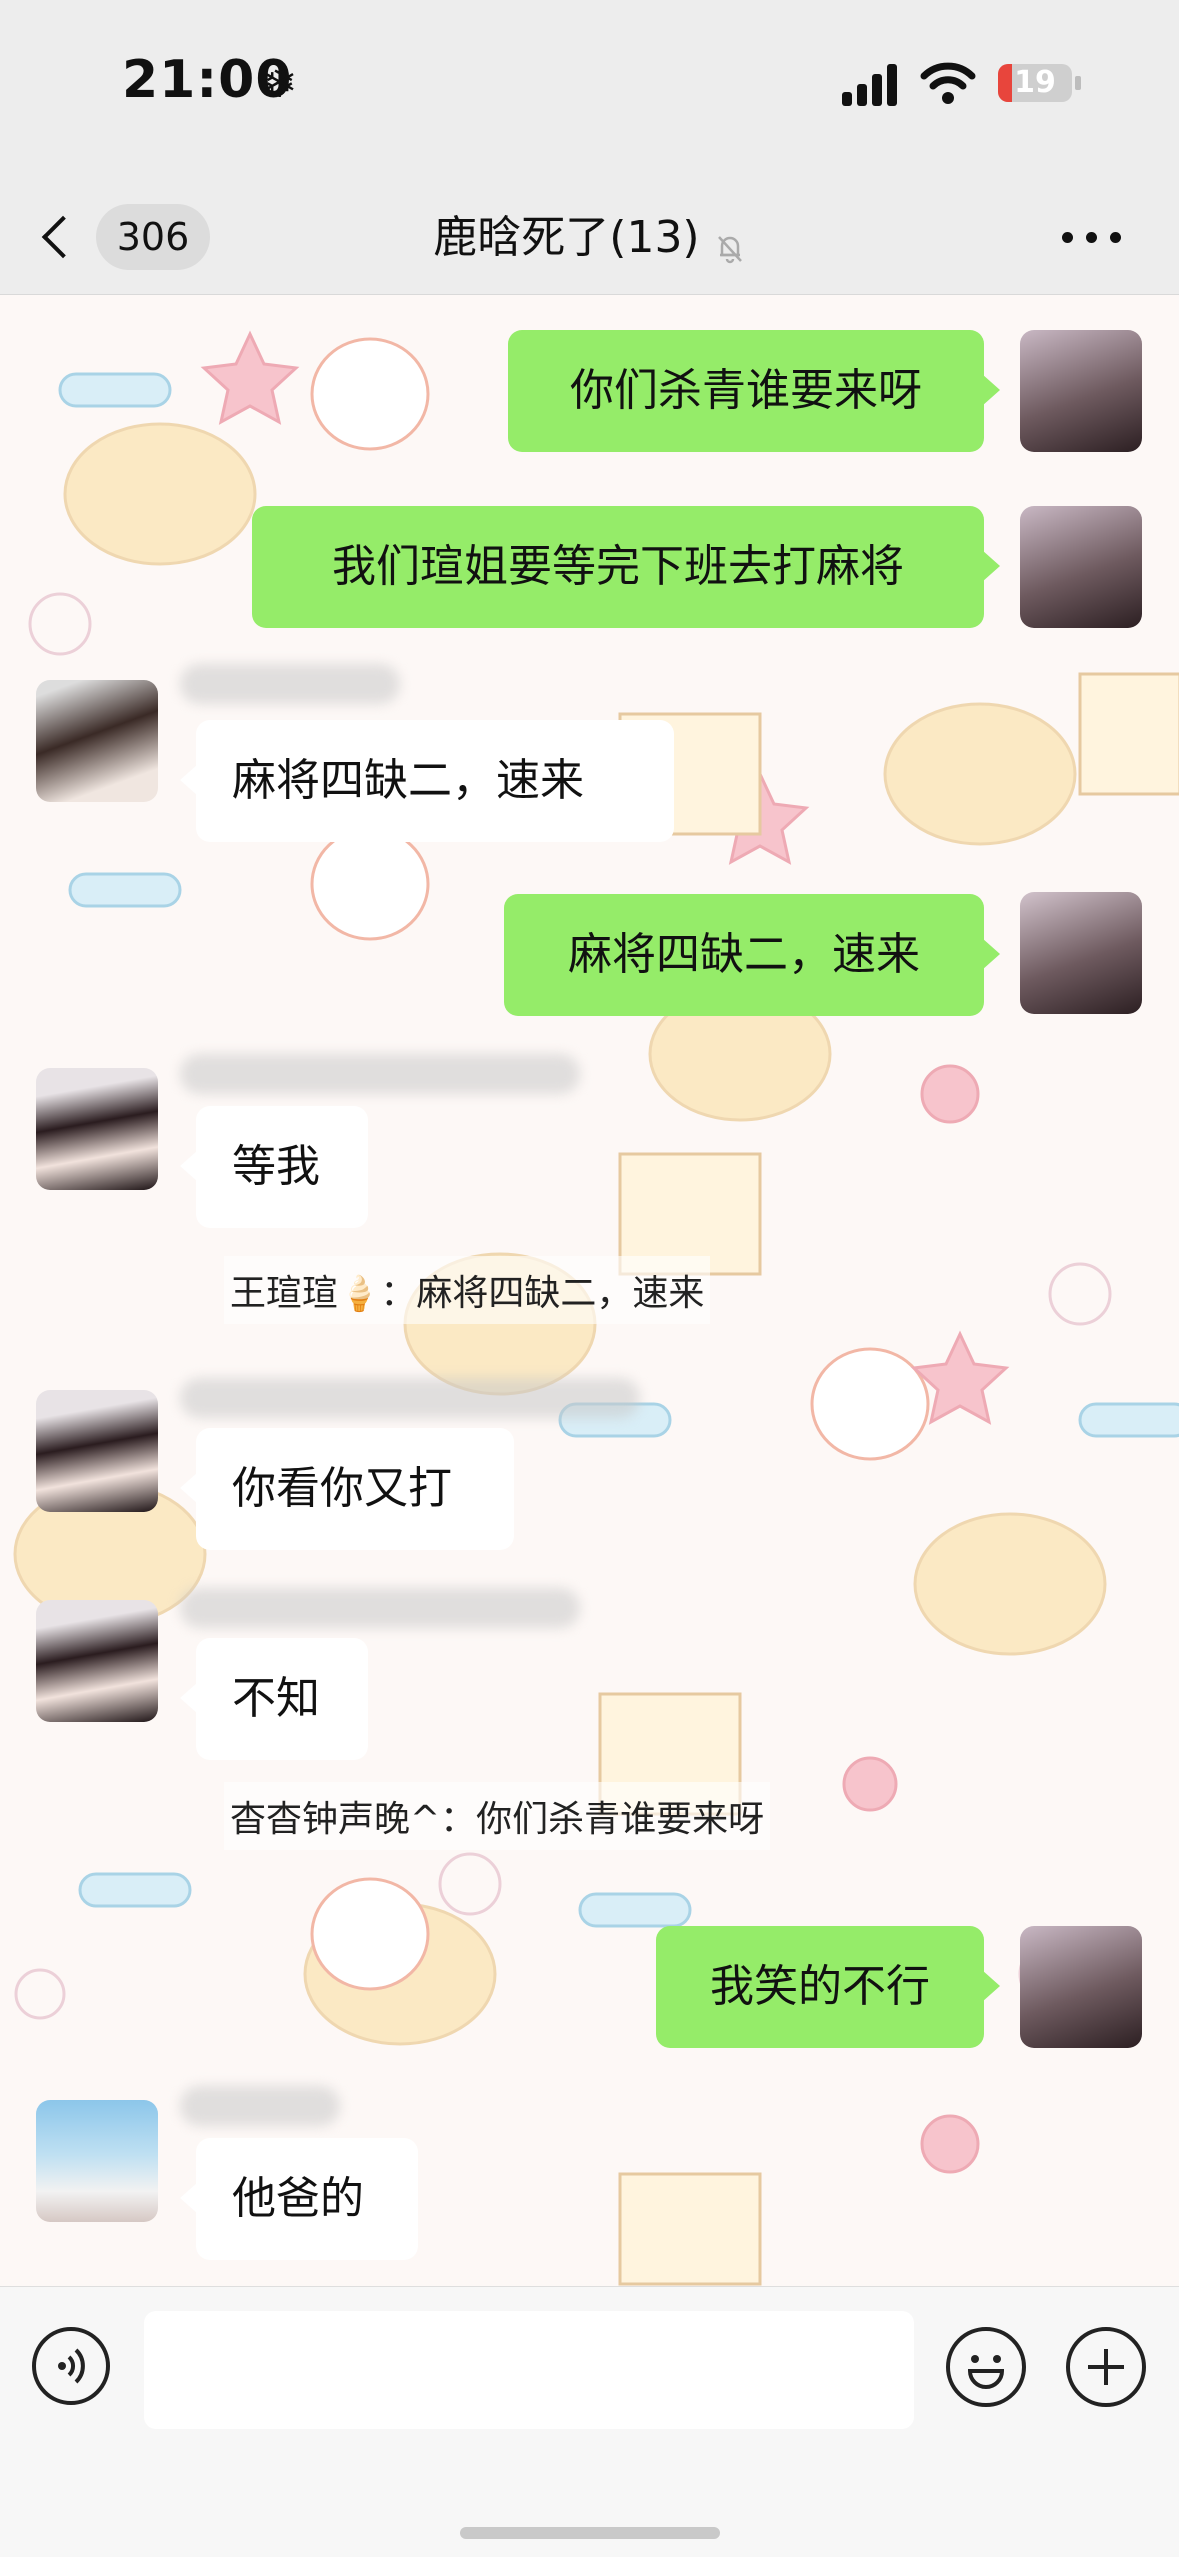  What do you see at coordinates (153, 237) in the screenshot?
I see `unread-count-badge: 306` at bounding box center [153, 237].